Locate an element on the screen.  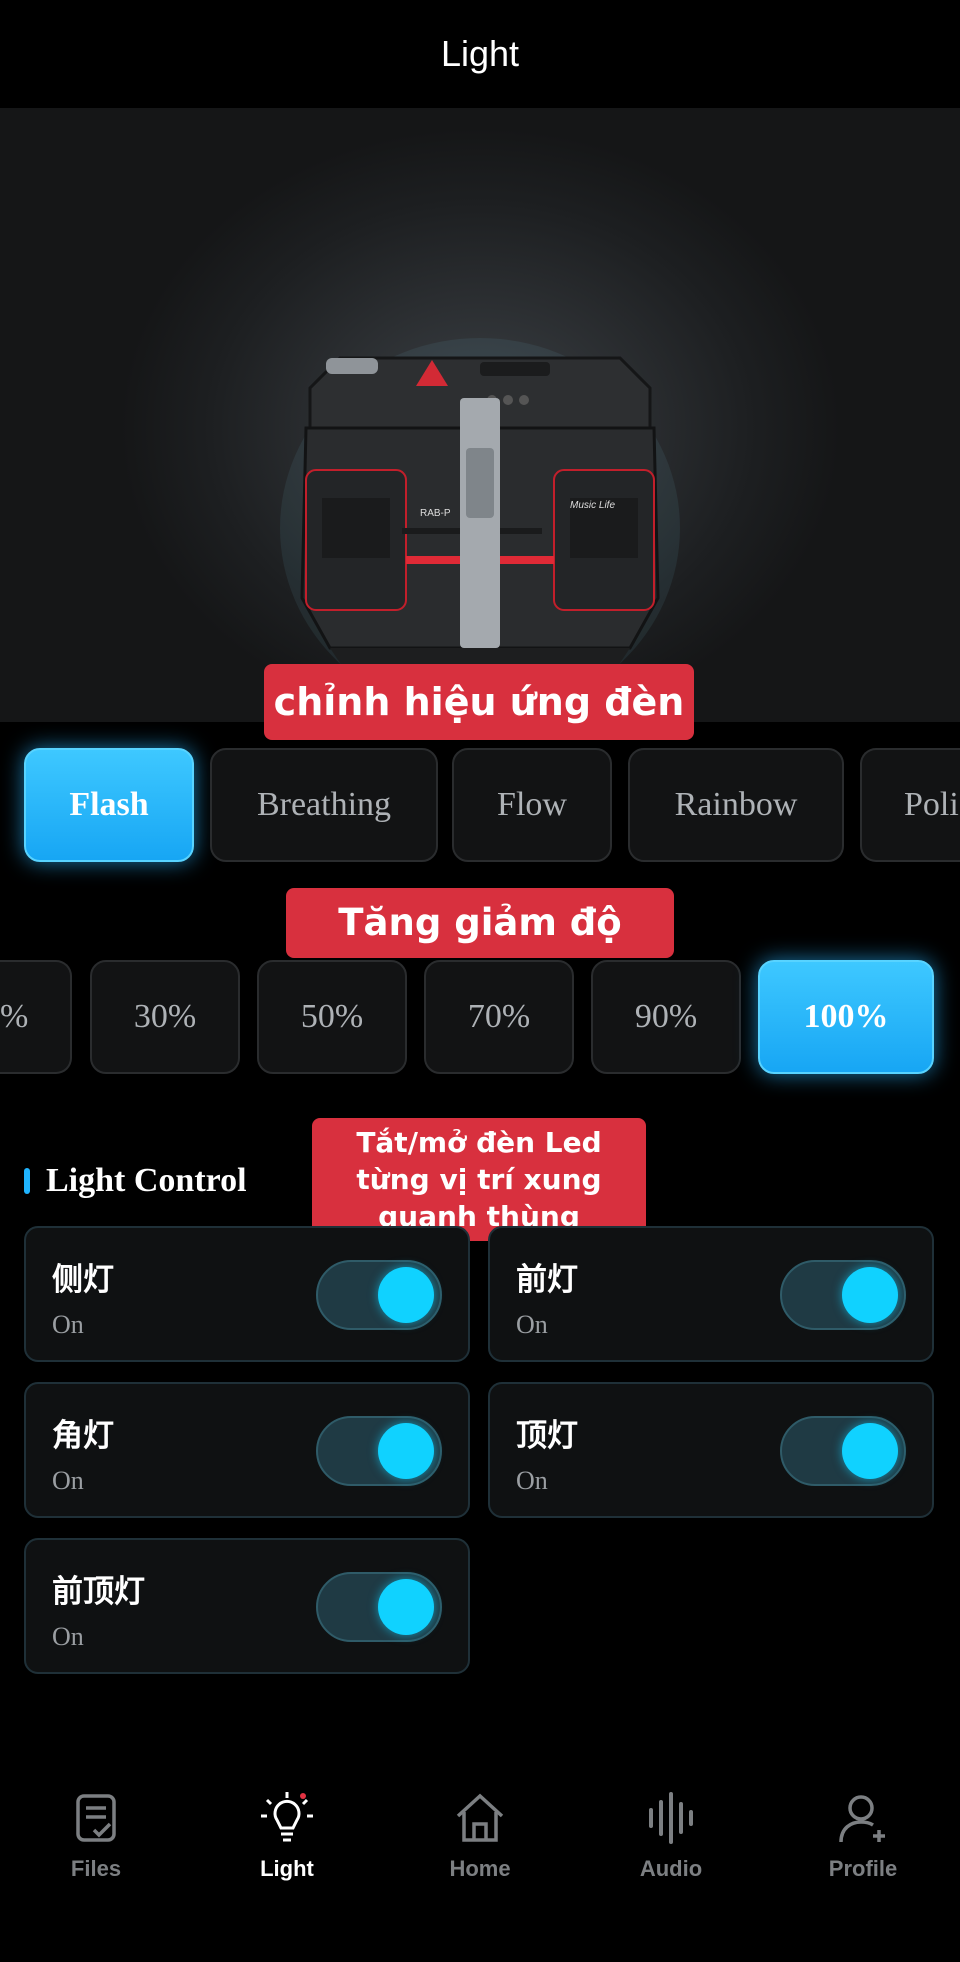
annotation-brightness: Tăng giảm độ sáng is located at coordinates (480, 951).